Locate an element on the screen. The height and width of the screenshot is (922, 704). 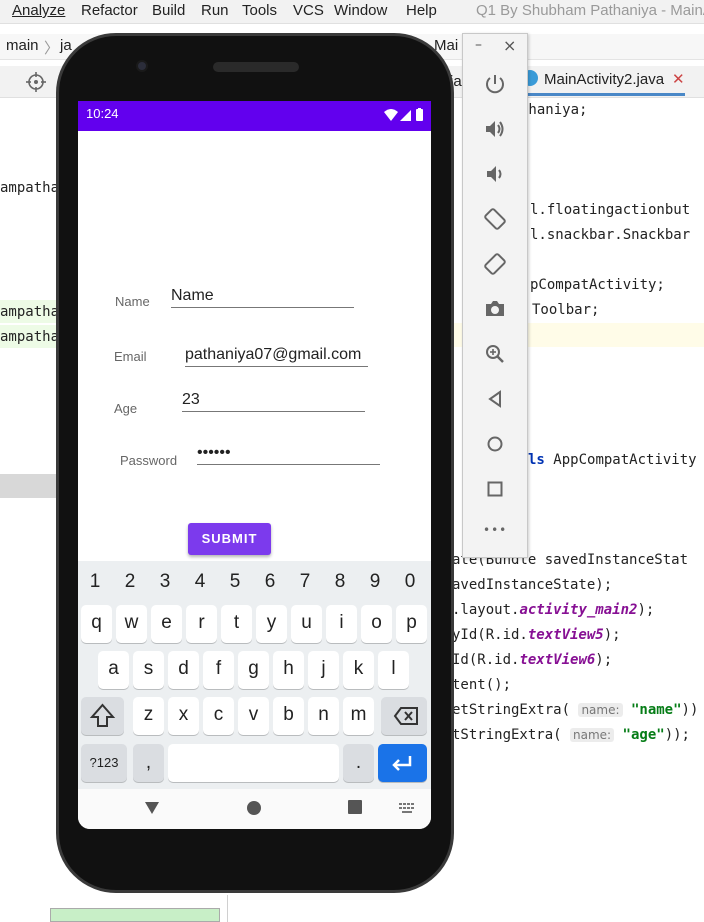
menu-window: Window is located at coordinates (360, 10).